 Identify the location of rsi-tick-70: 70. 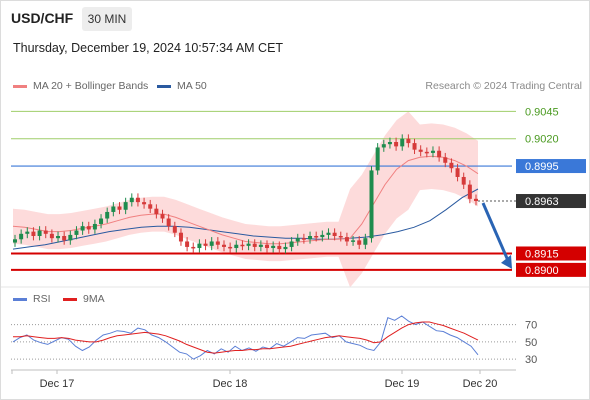
(531, 326).